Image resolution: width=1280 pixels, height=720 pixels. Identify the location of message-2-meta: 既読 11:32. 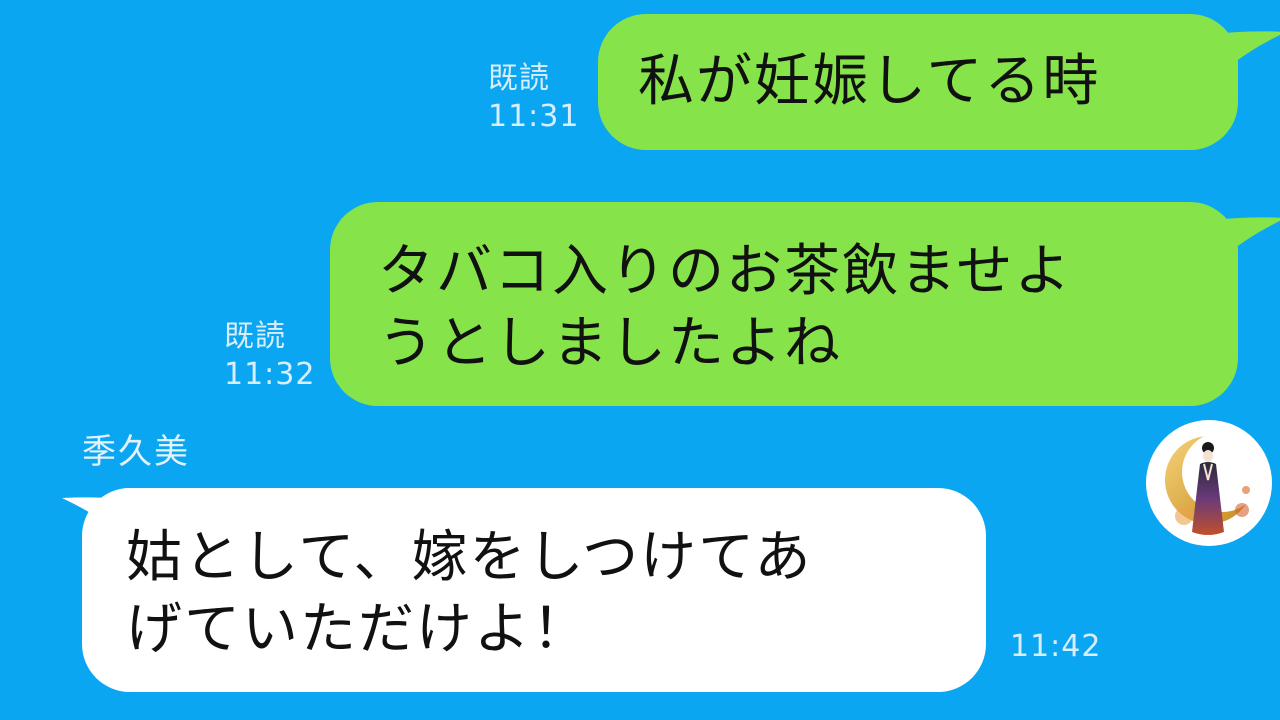
(269, 356).